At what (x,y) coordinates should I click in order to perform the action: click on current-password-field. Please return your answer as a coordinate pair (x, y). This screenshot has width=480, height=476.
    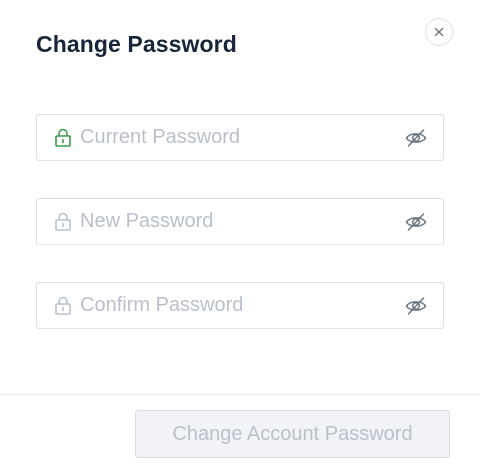
    Looking at the image, I should click on (240, 137).